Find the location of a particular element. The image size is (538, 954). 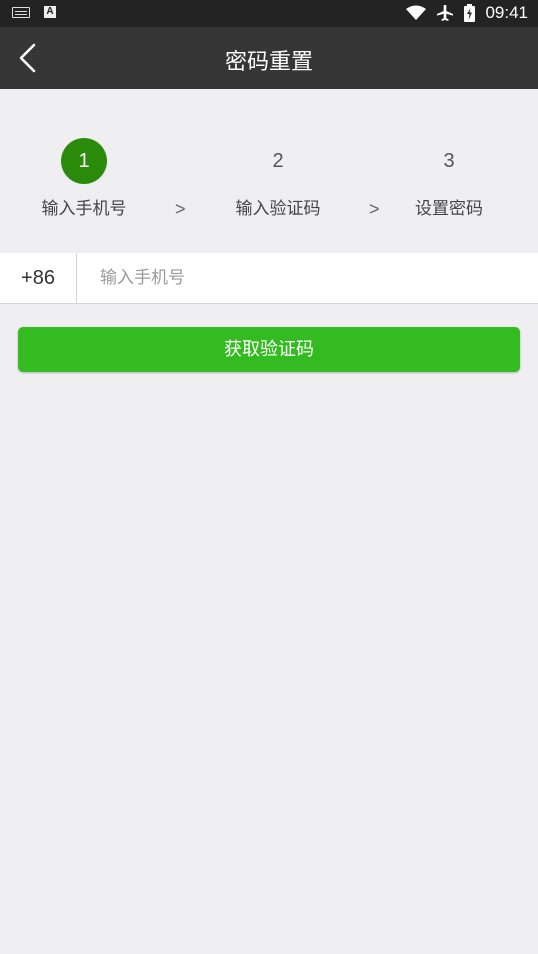

status-bar-right: 09:41 is located at coordinates (467, 13).